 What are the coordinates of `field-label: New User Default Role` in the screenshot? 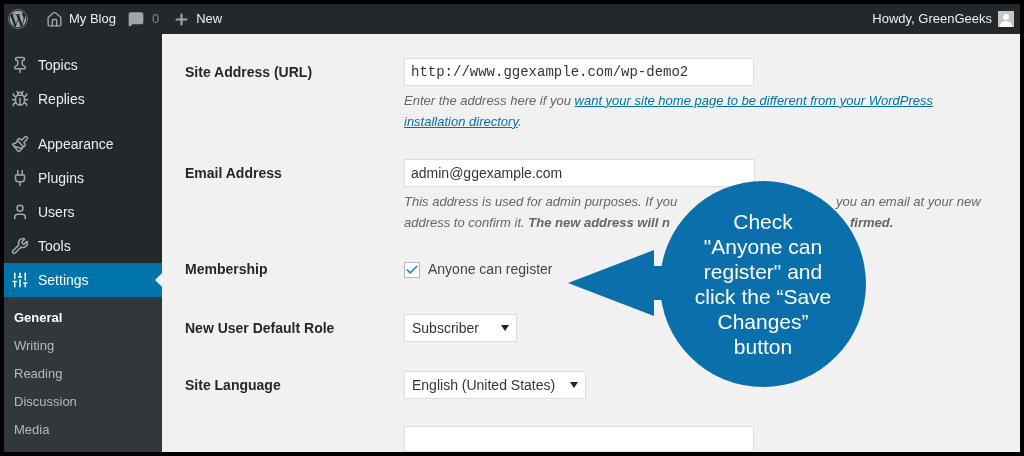 It's located at (260, 328).